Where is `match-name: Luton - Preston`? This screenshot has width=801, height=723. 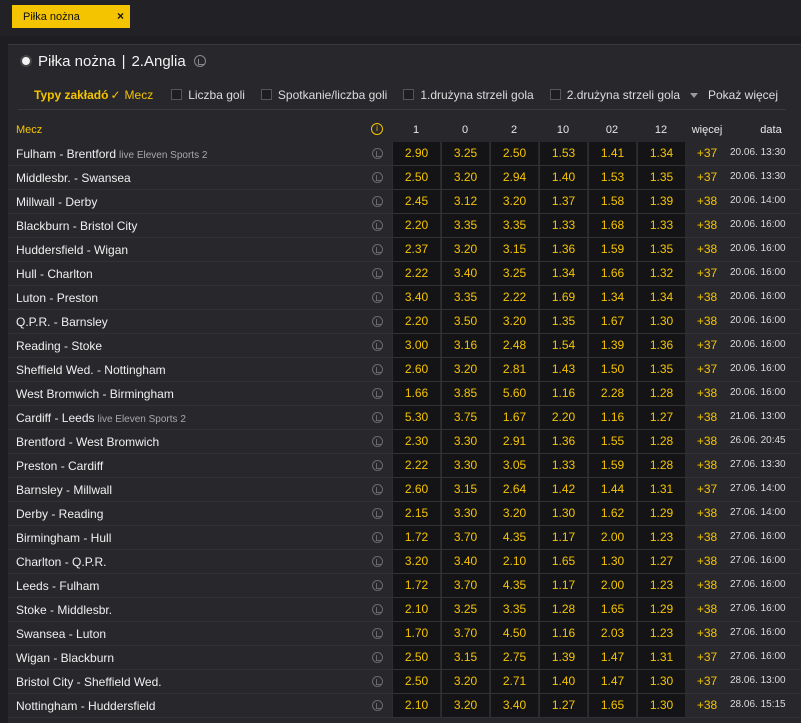
match-name: Luton - Preston is located at coordinates (57, 298).